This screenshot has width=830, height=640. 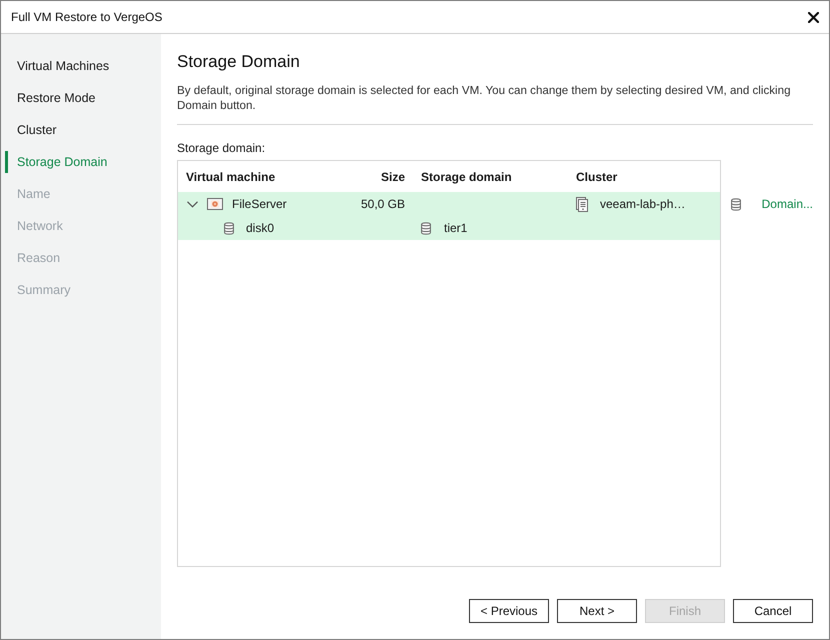 What do you see at coordinates (230, 177) in the screenshot?
I see `column-header: Virtual machine` at bounding box center [230, 177].